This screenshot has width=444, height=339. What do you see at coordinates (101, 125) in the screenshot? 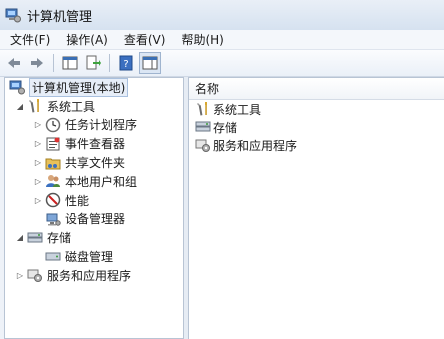
I see `tree-item-label: 任务计划程序` at bounding box center [101, 125].